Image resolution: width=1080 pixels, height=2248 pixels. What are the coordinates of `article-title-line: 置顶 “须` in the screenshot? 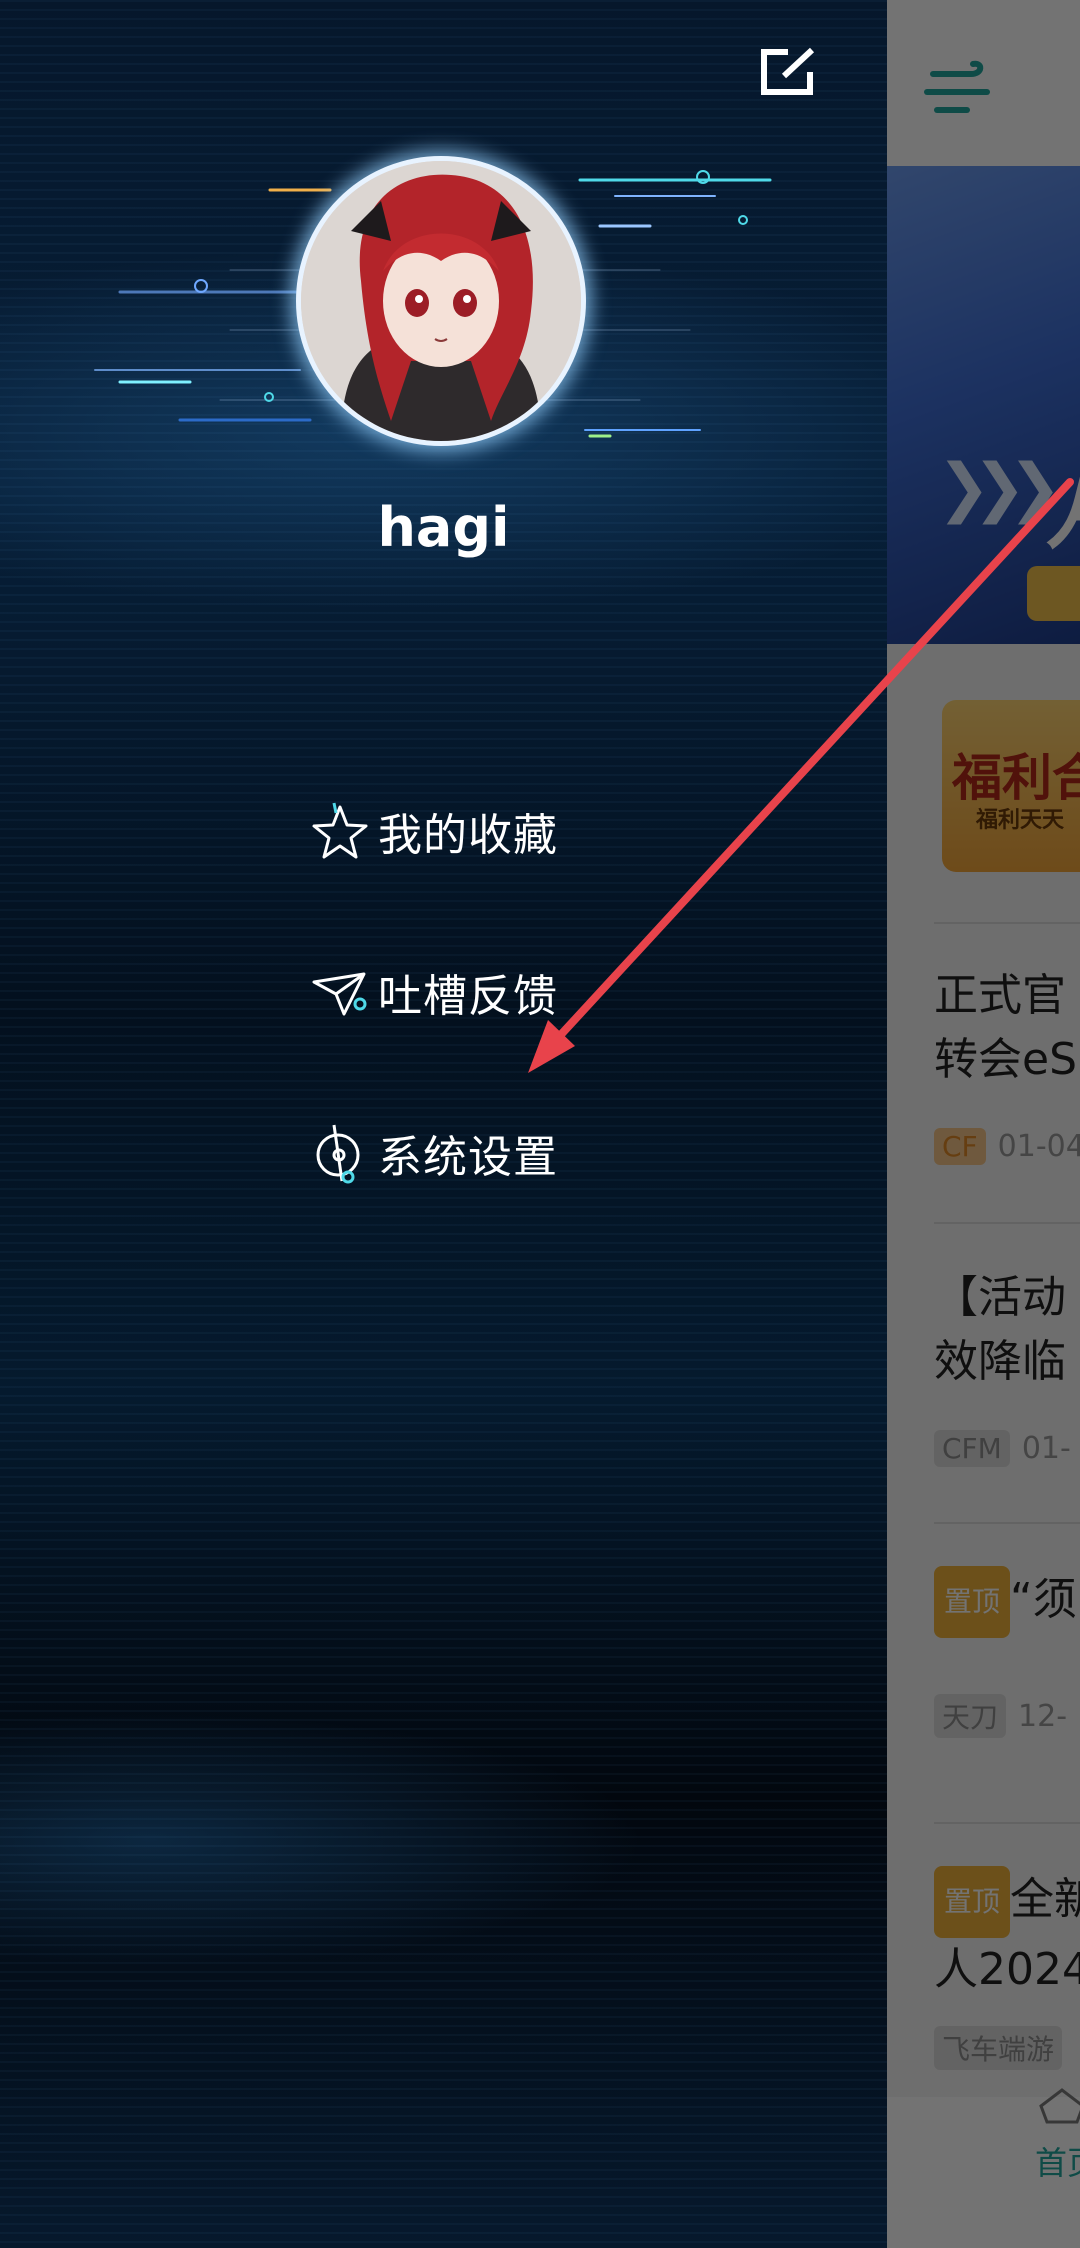 It's located at (1007, 1602).